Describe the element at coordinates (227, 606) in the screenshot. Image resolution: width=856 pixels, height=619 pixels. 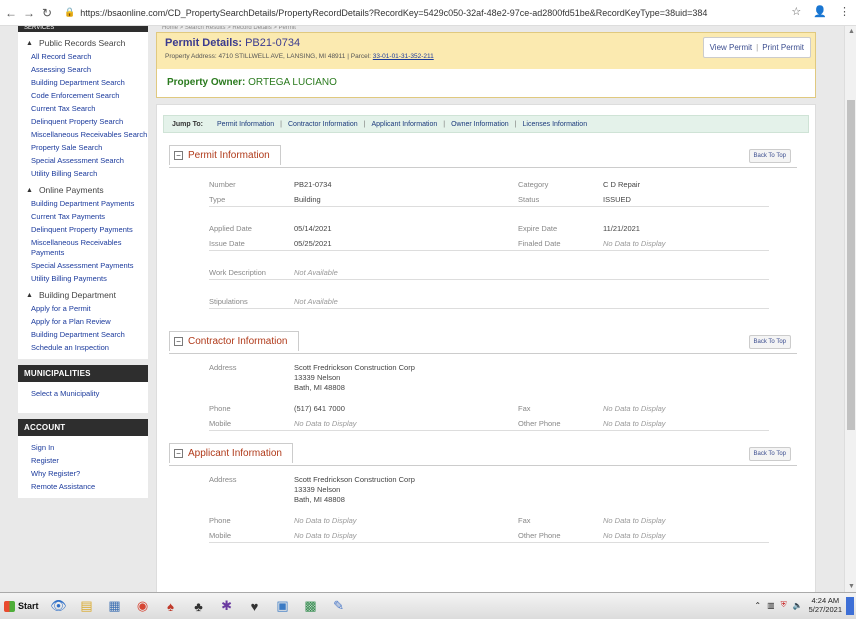
I see `spider-solitaire-icon: ✱` at that location.